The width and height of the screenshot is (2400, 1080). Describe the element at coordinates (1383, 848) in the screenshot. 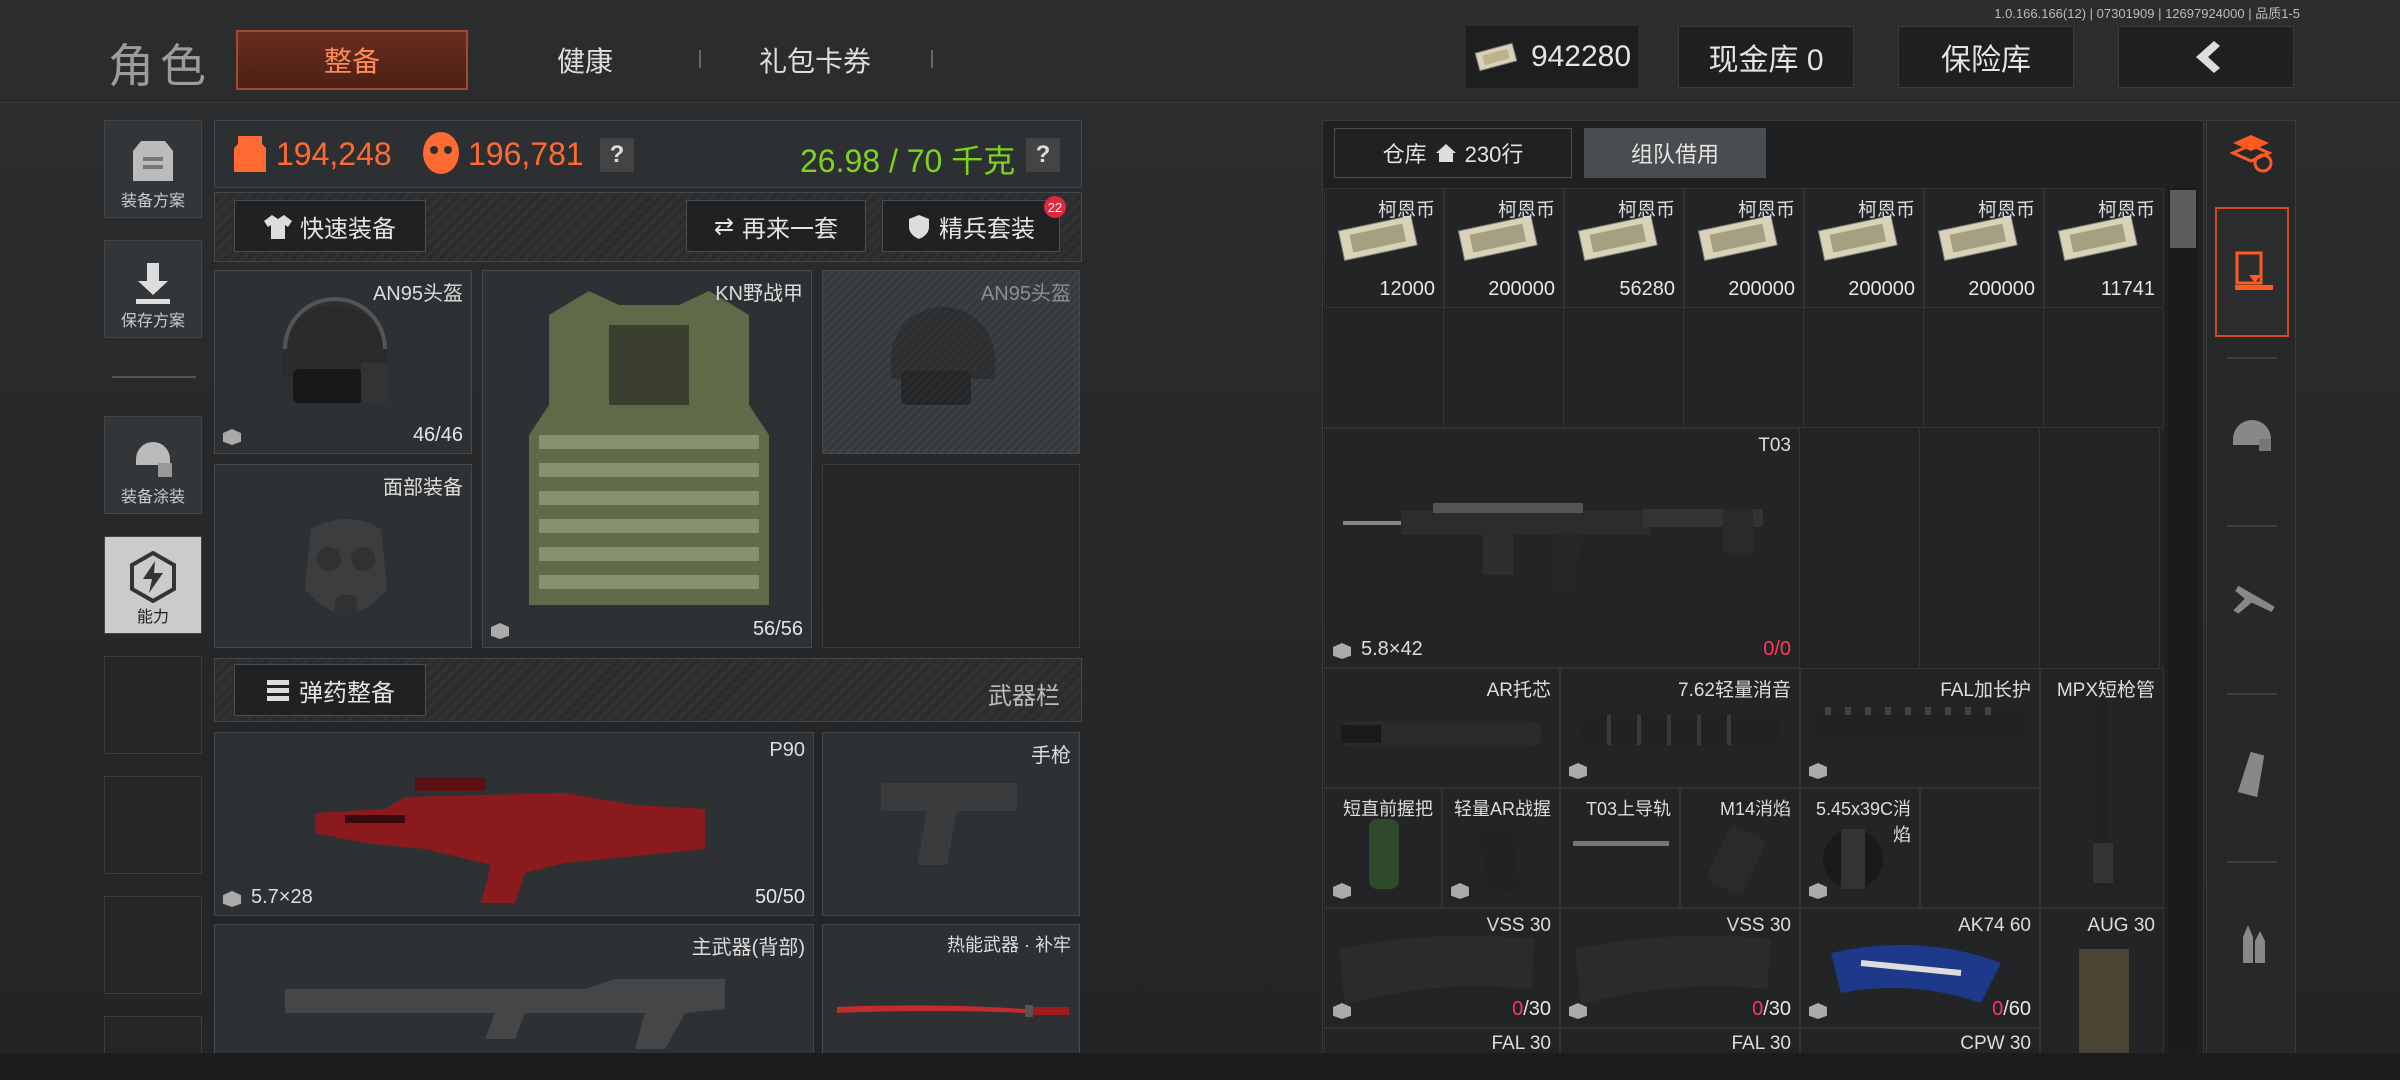

I see `attachment-item: 短直前握把` at that location.